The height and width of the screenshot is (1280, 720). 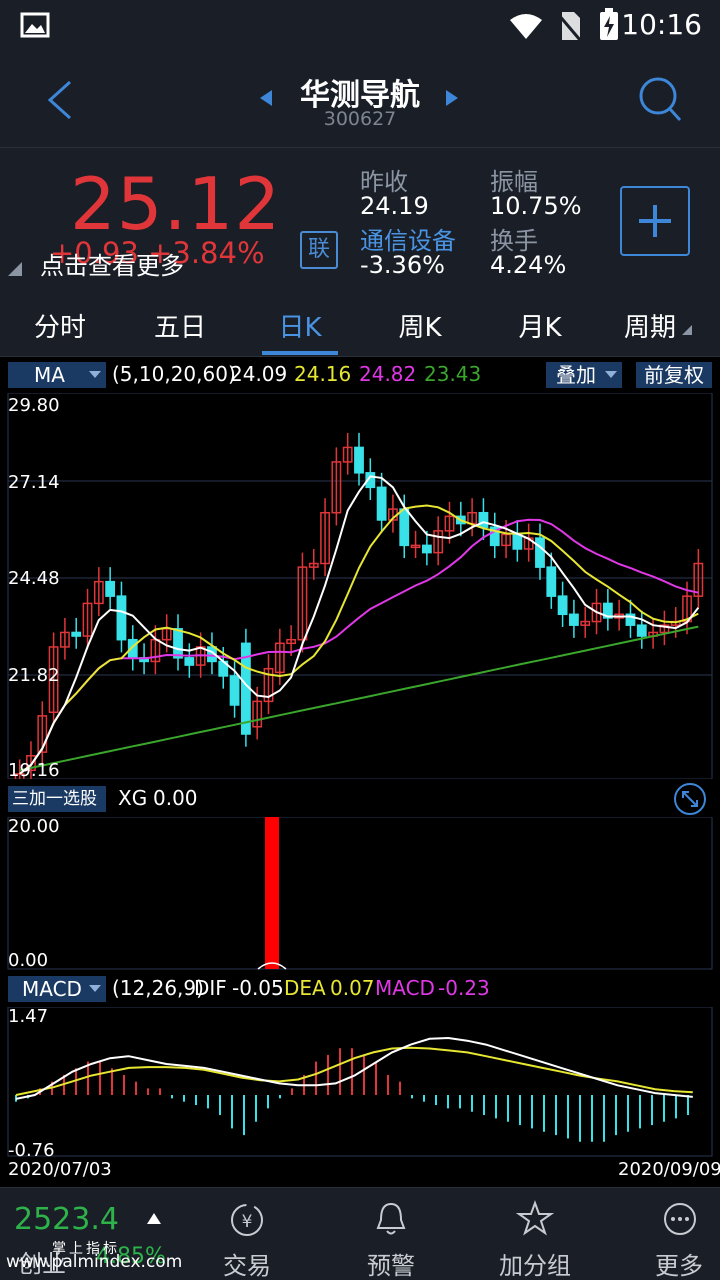 I want to click on index-up-icon, so click(x=154, y=1218).